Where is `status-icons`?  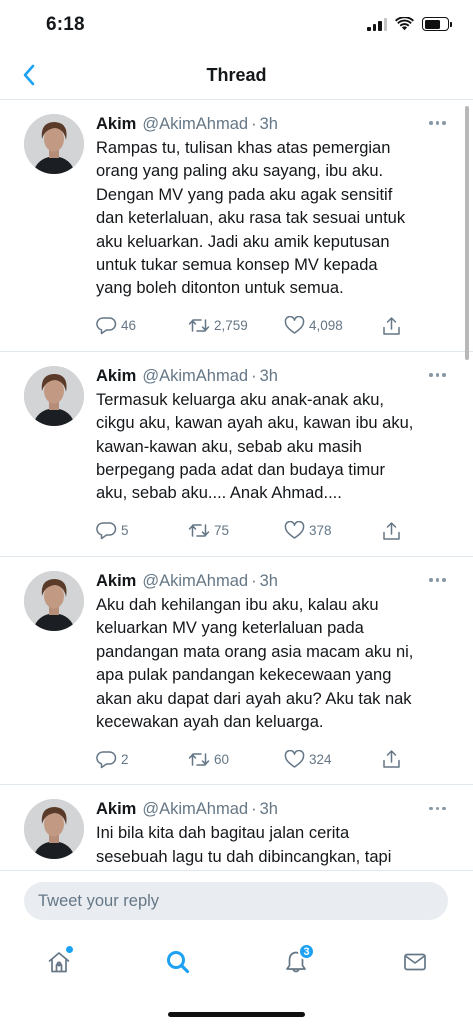
status-icons is located at coordinates (409, 24).